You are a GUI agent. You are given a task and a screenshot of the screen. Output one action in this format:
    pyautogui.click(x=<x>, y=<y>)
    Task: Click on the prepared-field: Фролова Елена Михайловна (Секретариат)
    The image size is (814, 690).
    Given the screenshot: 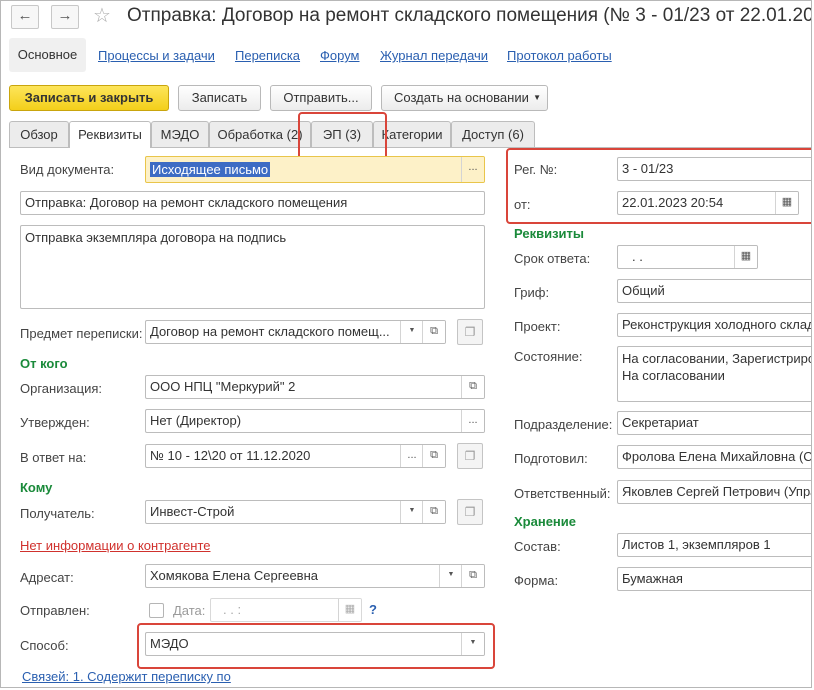 What is the action you would take?
    pyautogui.click(x=714, y=457)
    